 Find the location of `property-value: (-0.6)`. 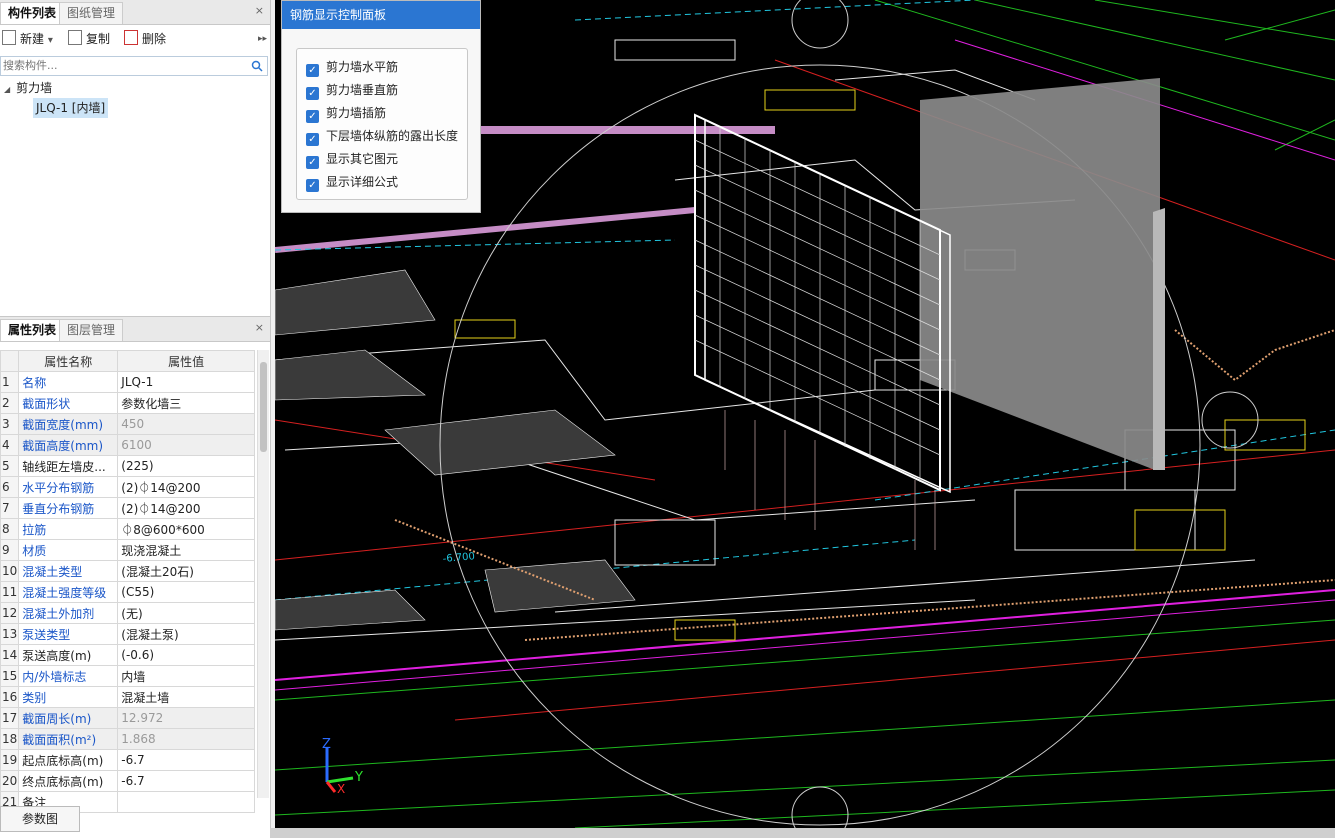

property-value: (-0.6) is located at coordinates (186, 655).